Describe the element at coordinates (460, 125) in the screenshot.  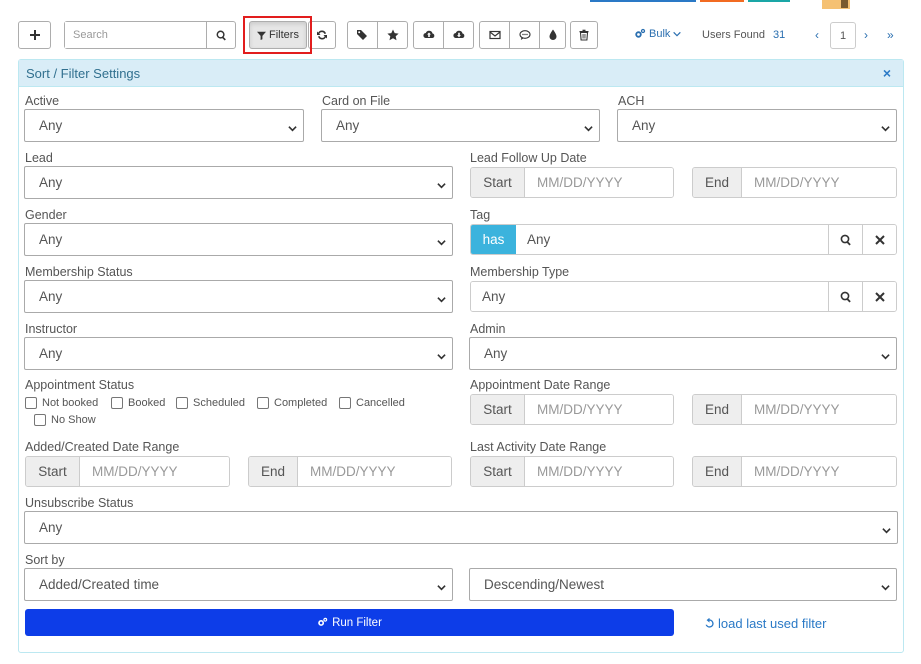
I see `card-on-file-select: Any` at that location.